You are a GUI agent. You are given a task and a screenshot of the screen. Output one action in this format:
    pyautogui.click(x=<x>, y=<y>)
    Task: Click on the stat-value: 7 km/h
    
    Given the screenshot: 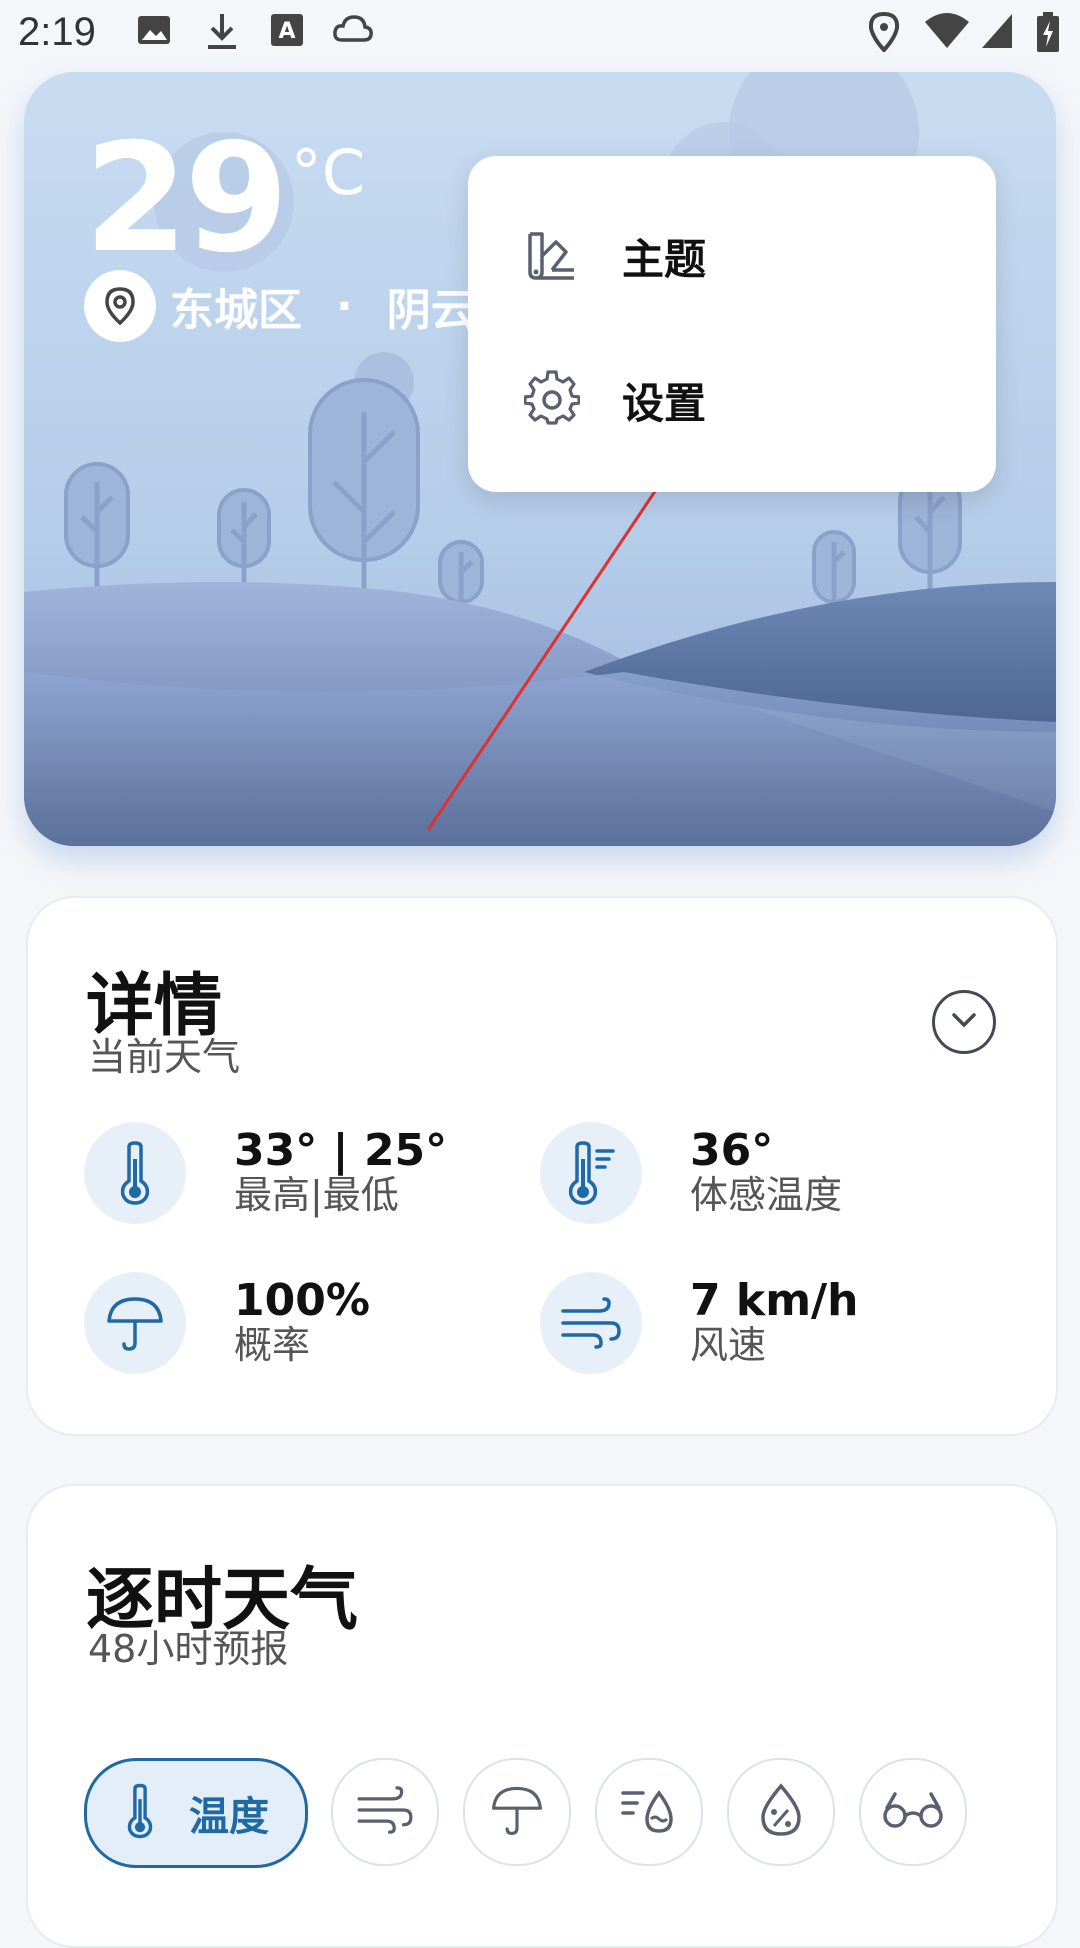 What is the action you would take?
    pyautogui.click(x=774, y=1301)
    